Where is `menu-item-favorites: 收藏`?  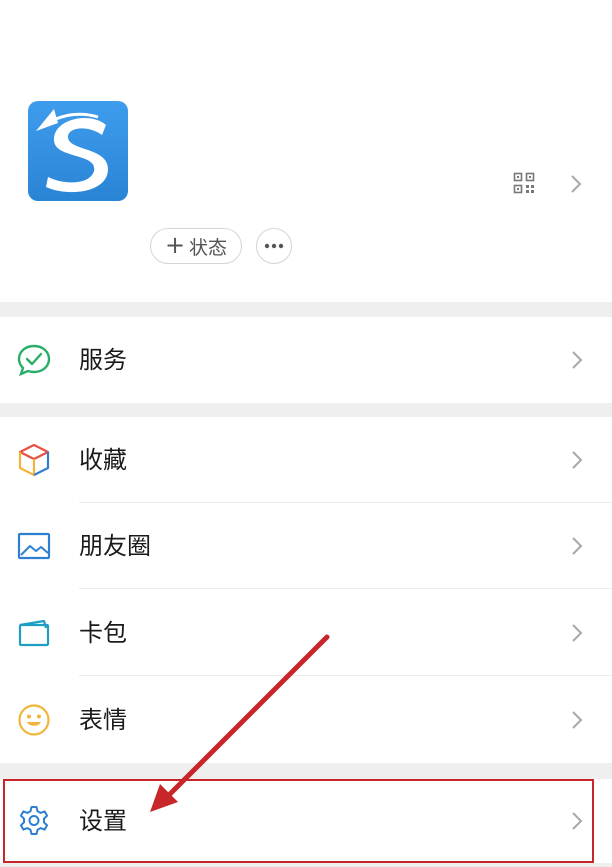
menu-item-favorites: 收藏 is located at coordinates (306, 460).